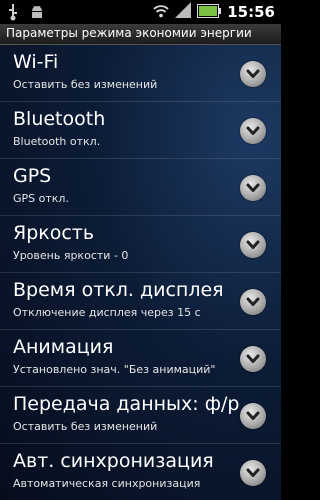  I want to click on setting-gps: GPS GPS откл., so click(140, 187).